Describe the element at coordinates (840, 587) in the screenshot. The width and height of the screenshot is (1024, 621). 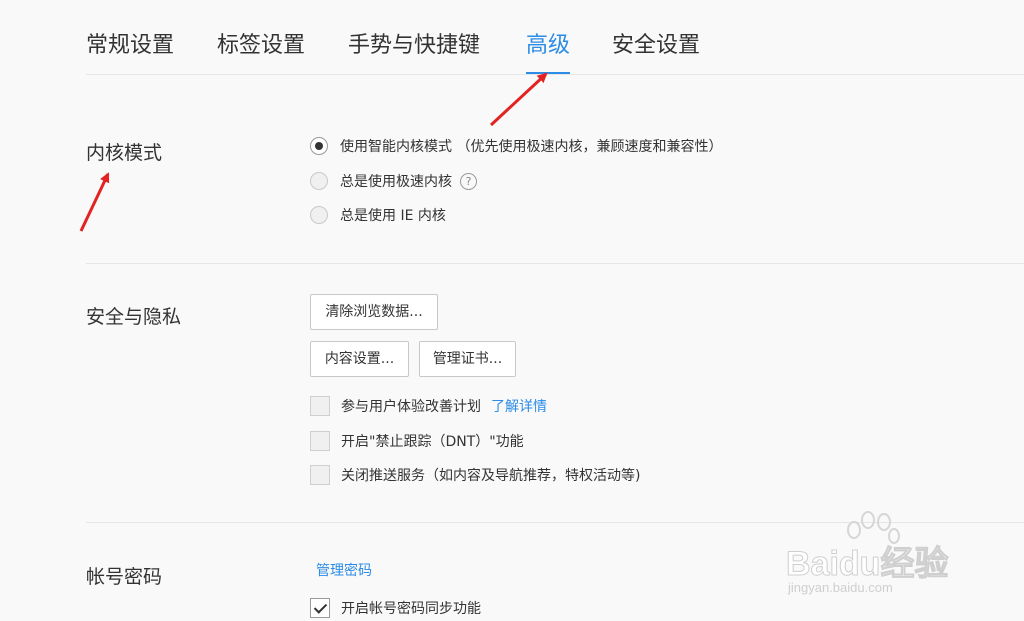
I see `watermark-url: jingyan.baidu.com` at that location.